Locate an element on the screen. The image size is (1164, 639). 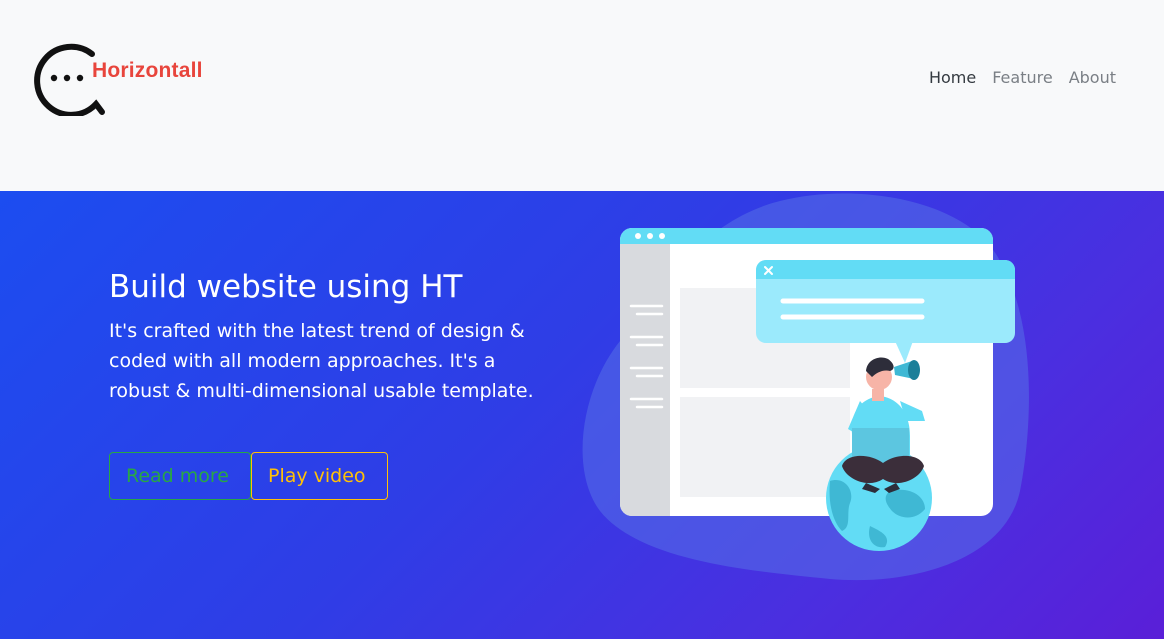
main-nav: Home Feature About is located at coordinates (1022, 78).